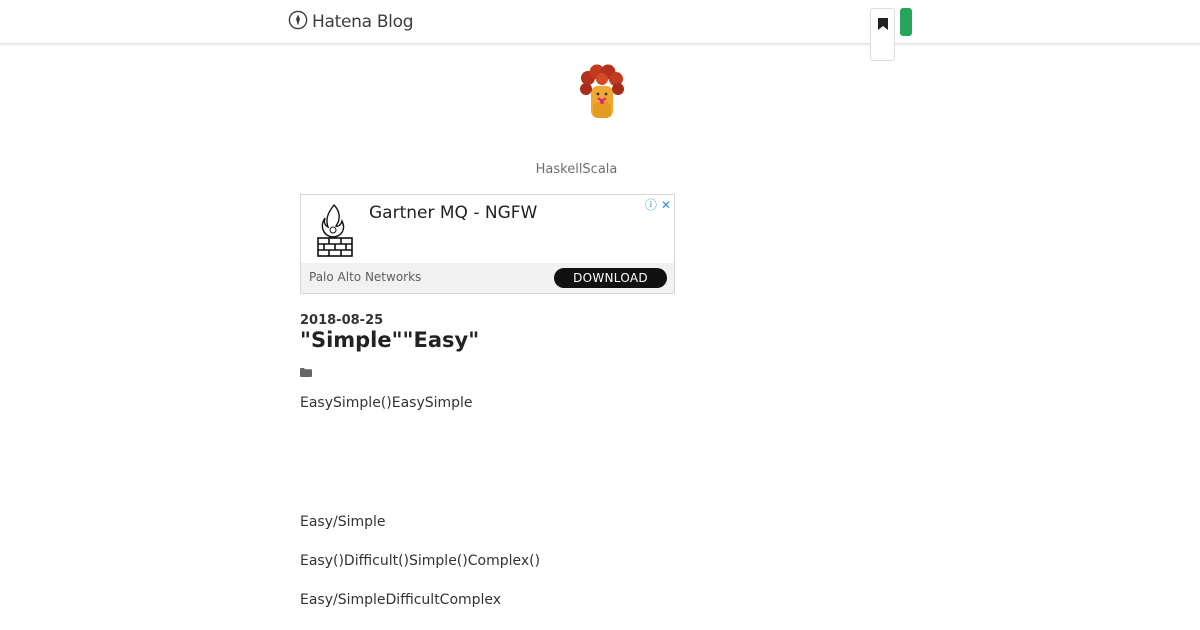 The width and height of the screenshot is (1200, 630). What do you see at coordinates (365, 277) in the screenshot?
I see `ad-advertiser: Palo Alto Networks` at bounding box center [365, 277].